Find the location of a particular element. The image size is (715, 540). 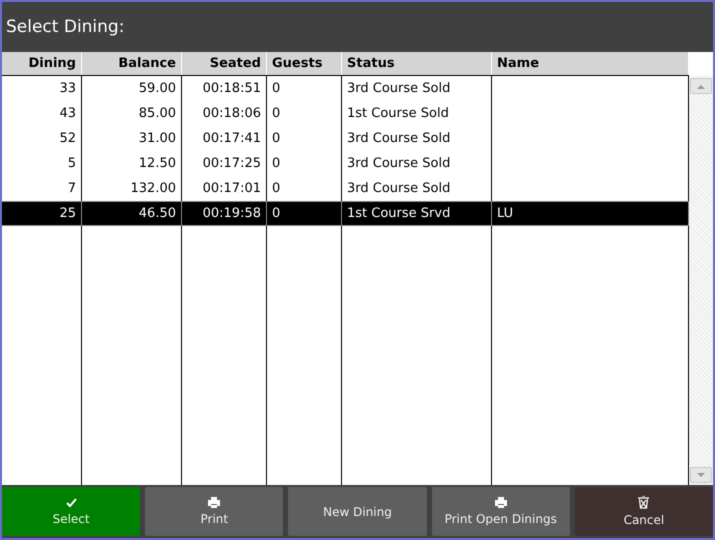

down-arrow-icon is located at coordinates (701, 475).